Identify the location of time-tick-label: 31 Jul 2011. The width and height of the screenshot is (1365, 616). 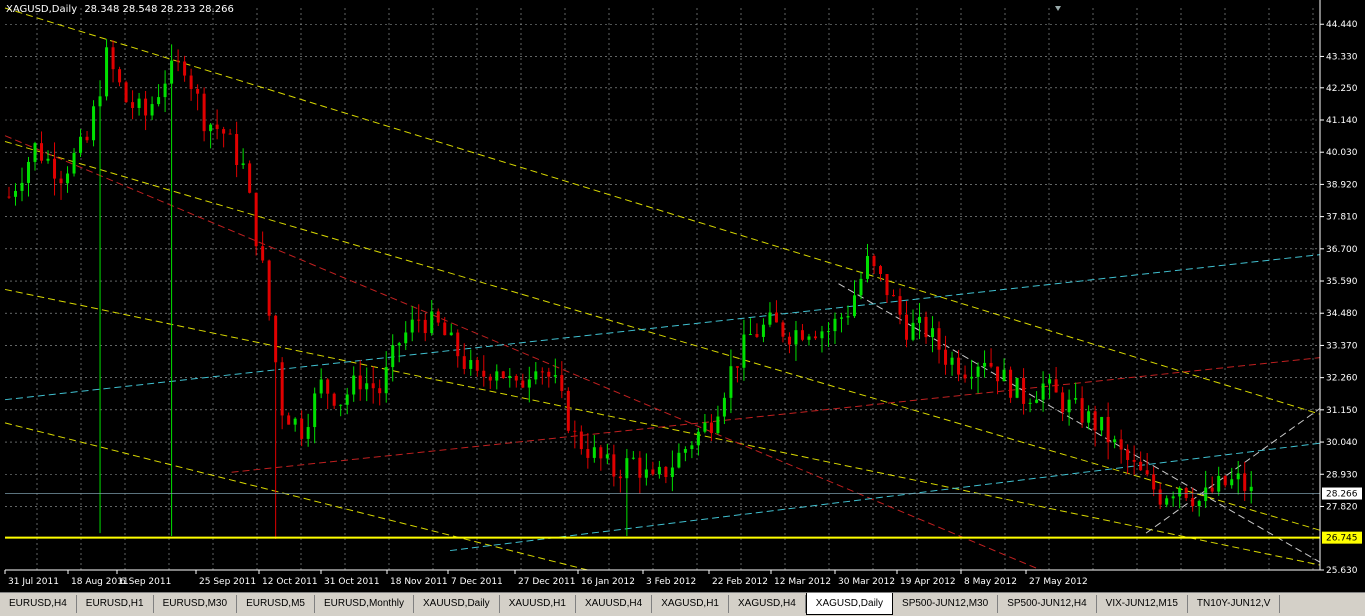
(33, 582).